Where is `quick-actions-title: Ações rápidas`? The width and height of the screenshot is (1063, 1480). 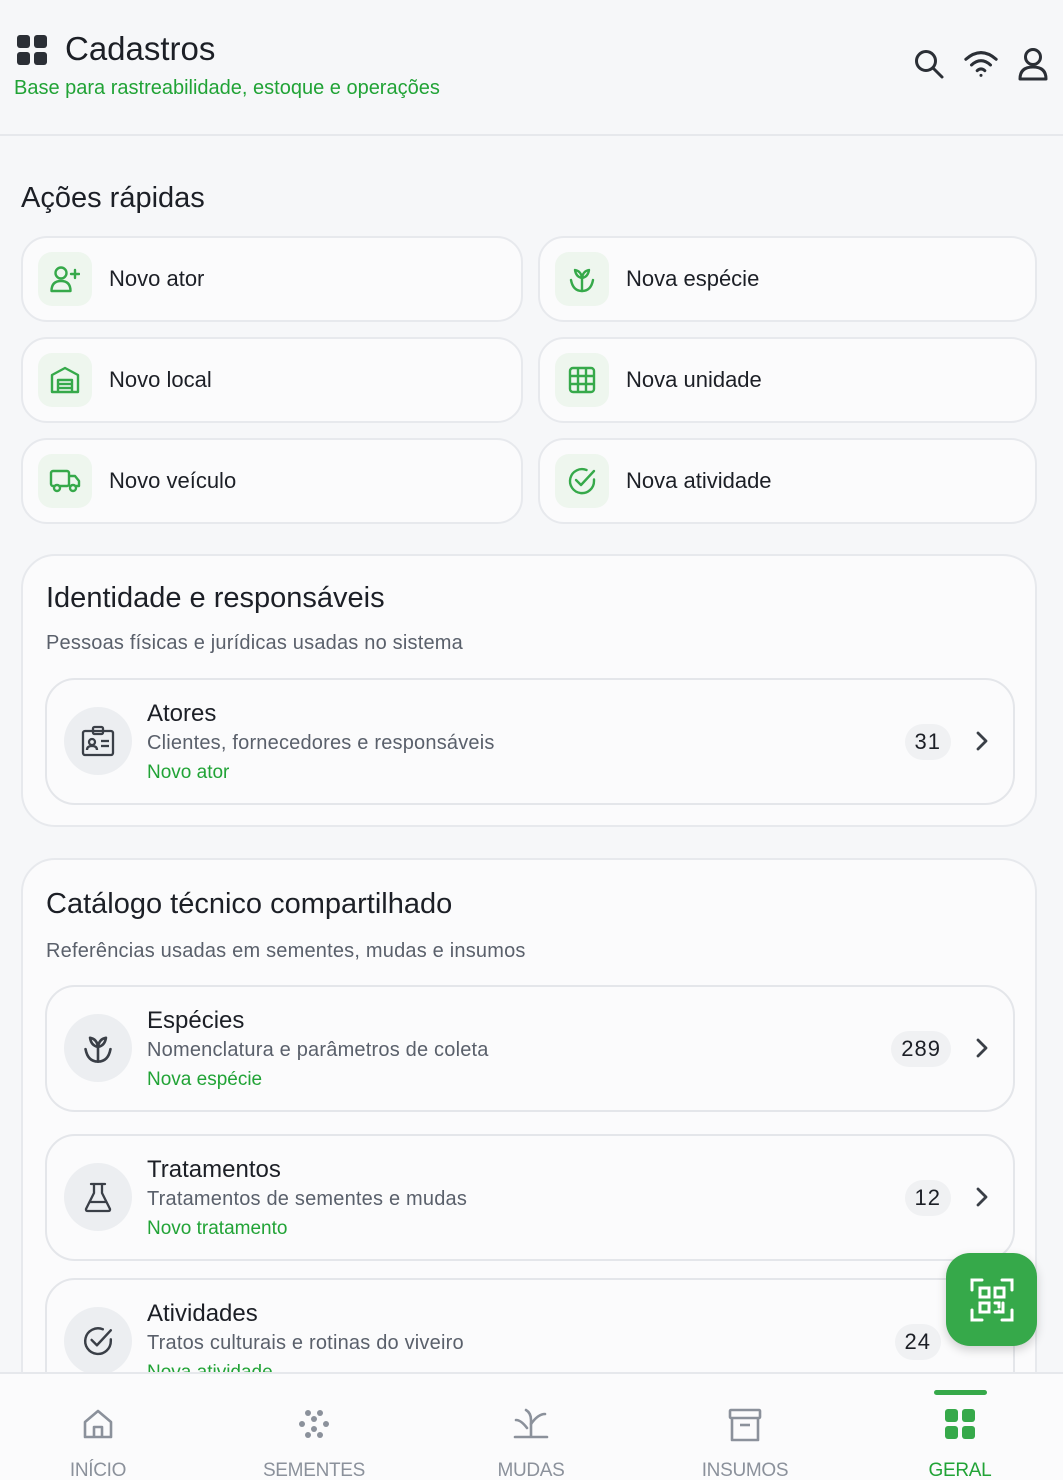 quick-actions-title: Ações rápidas is located at coordinates (113, 198).